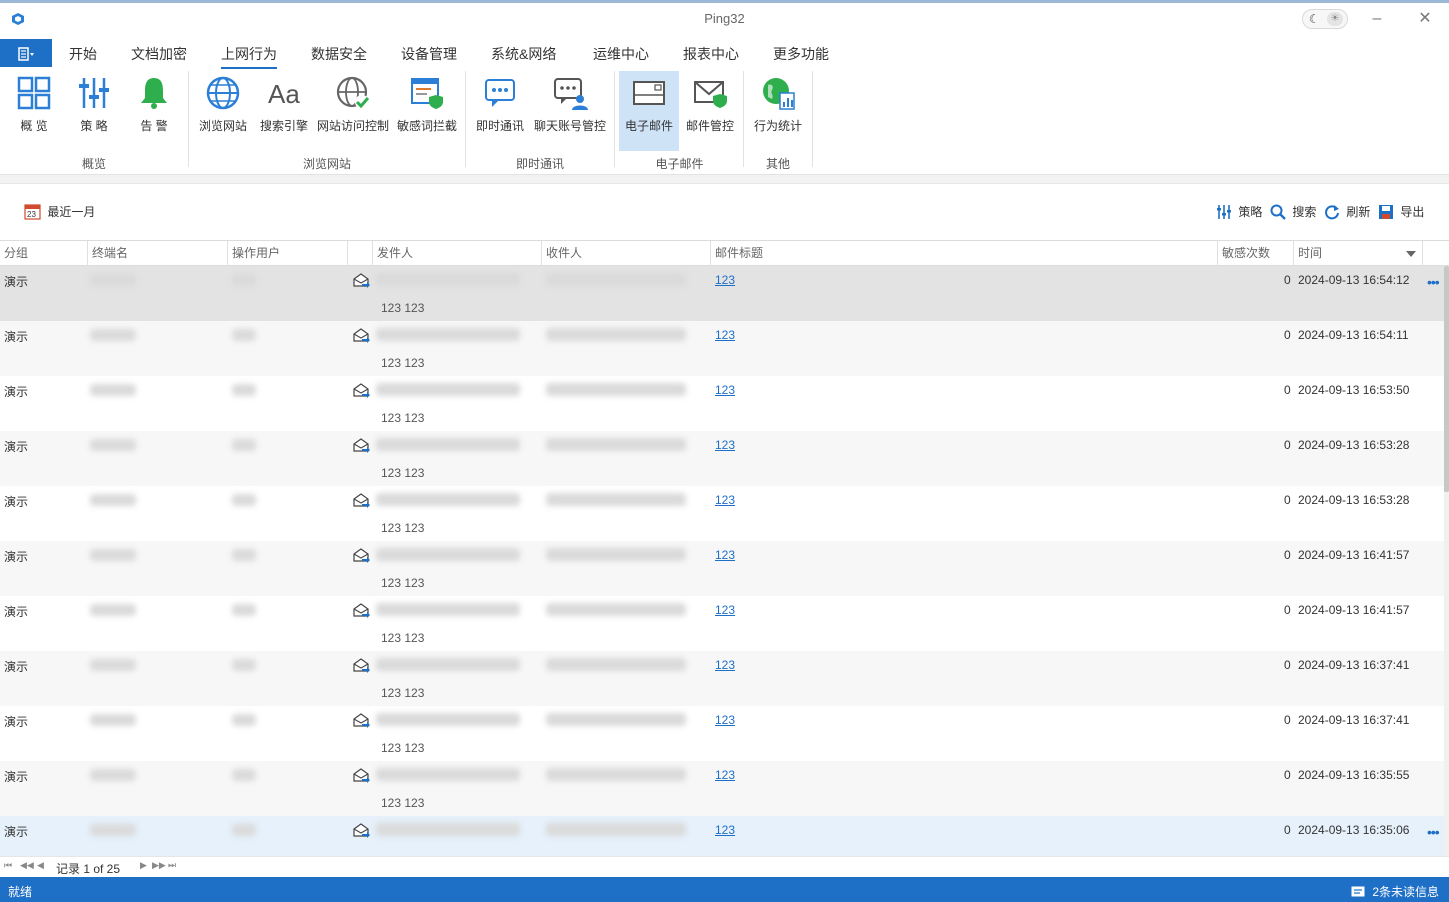 Image resolution: width=1449 pixels, height=902 pixels. I want to click on theme-toggle: ☾ ☀, so click(1325, 19).